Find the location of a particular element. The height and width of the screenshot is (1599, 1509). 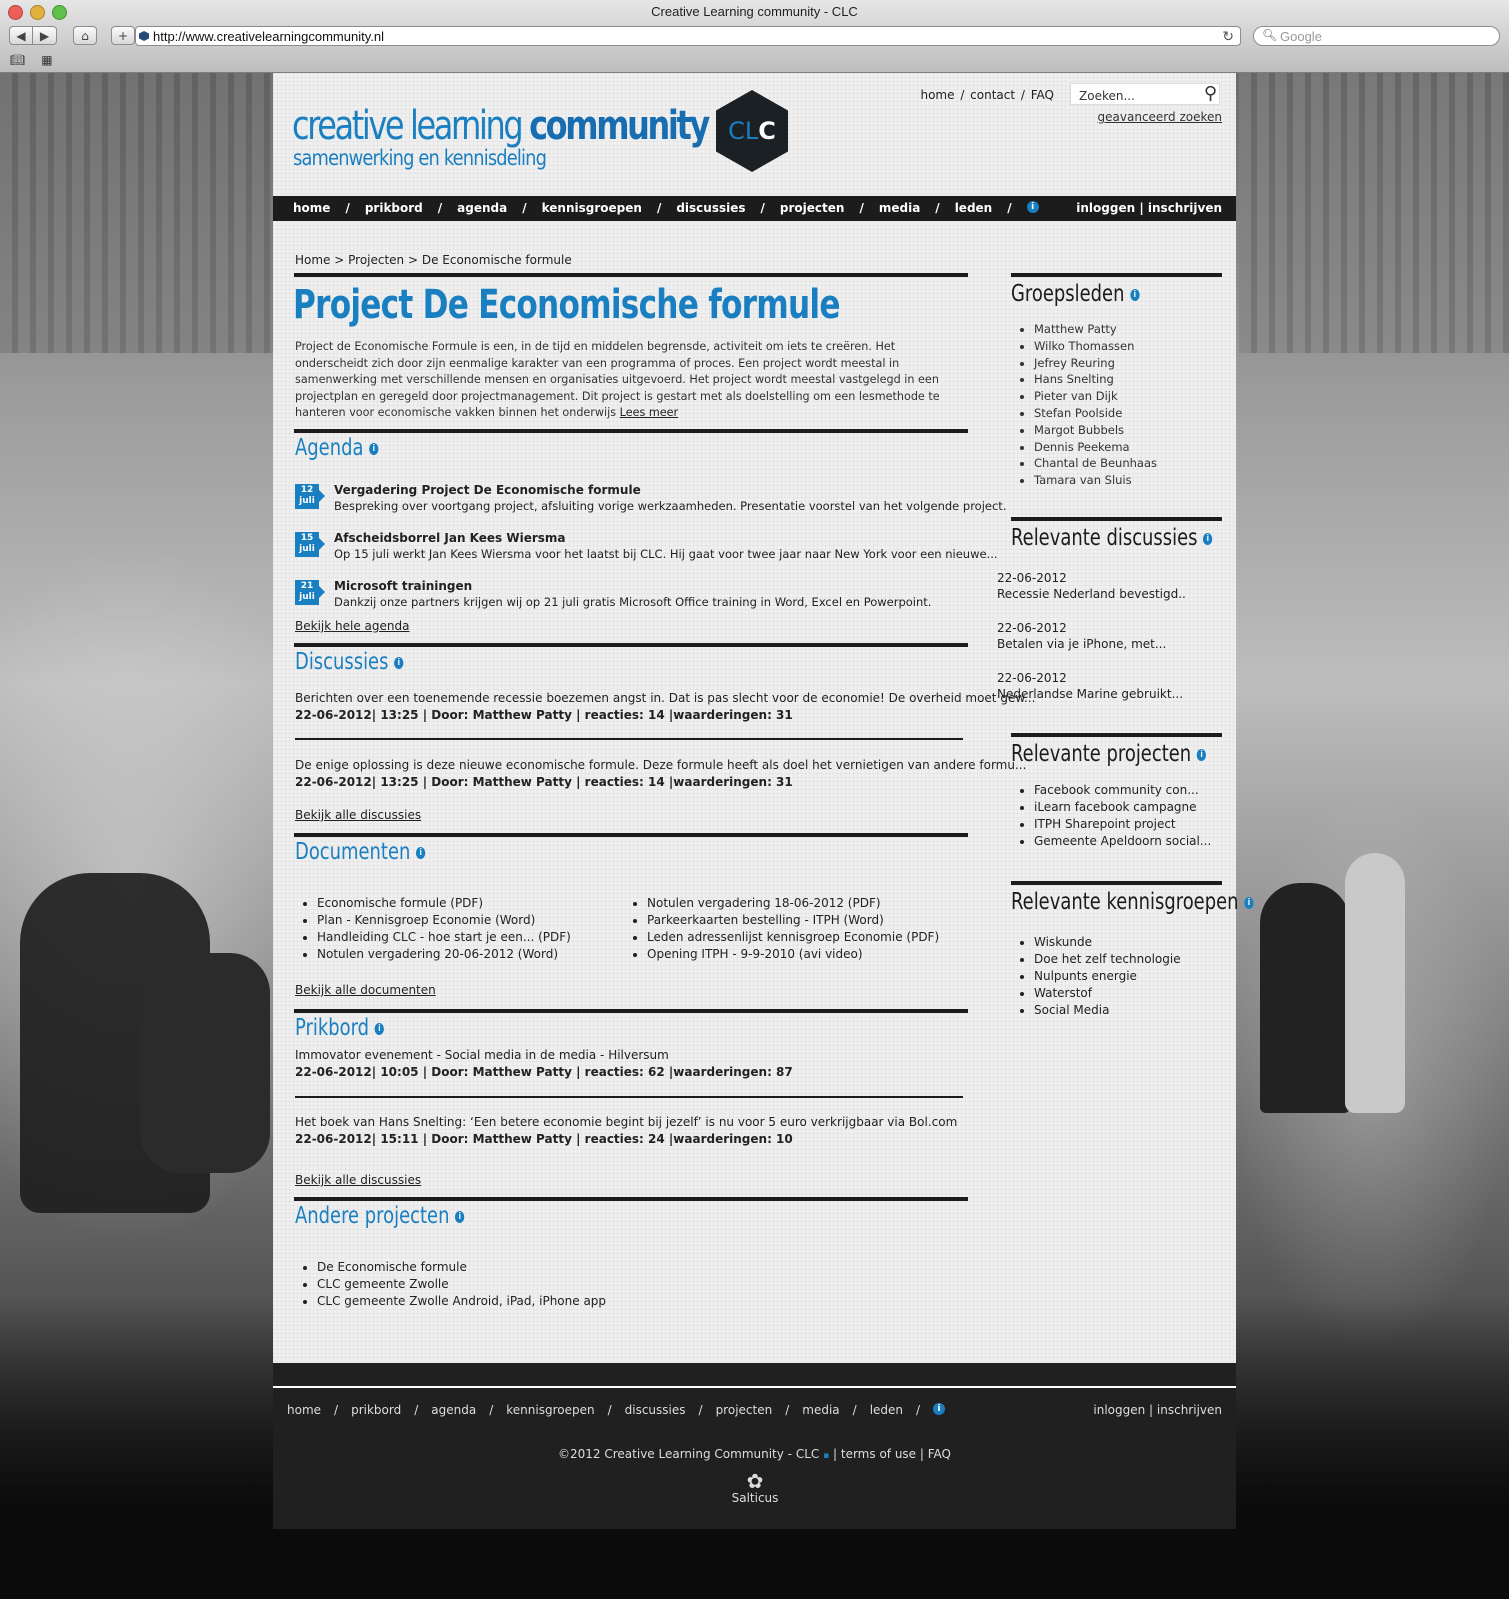

advanced-search-link: geavanceerd zoeken is located at coordinates (1160, 117).